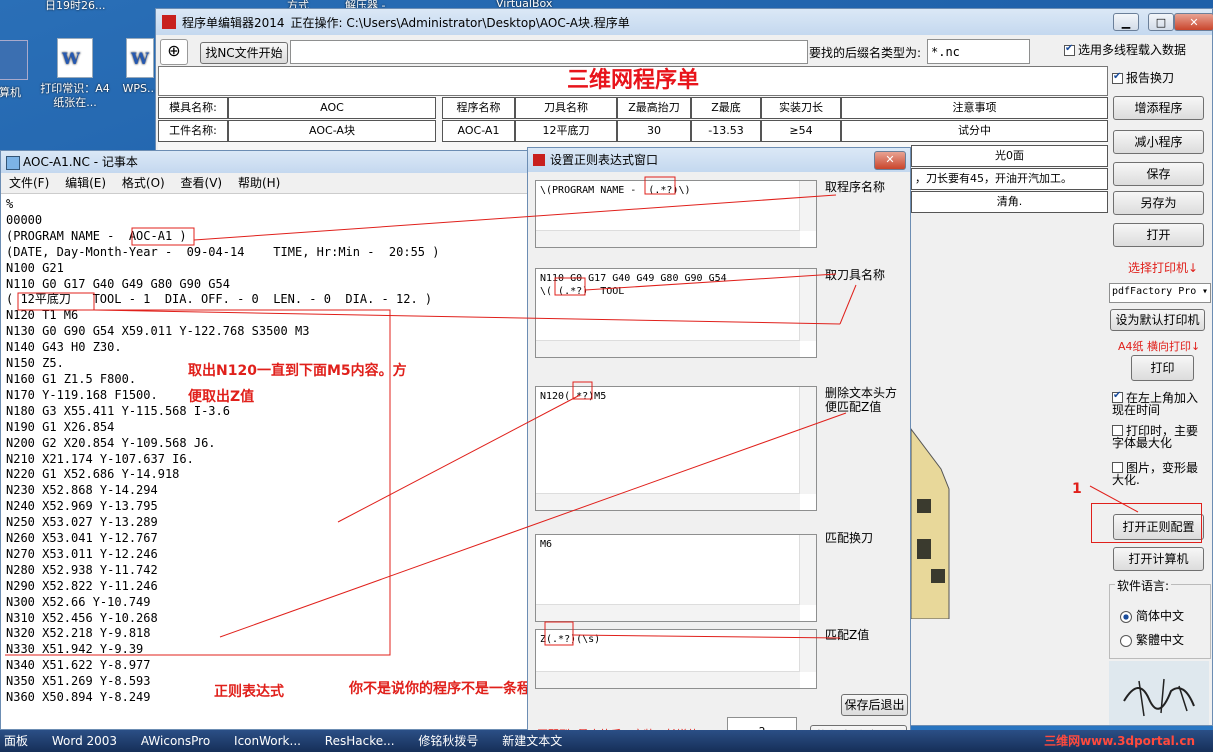 This screenshot has height=752, width=1213. Describe the element at coordinates (1159, 346) in the screenshot. I see `a4-landscape-label: A4纸 横向打印↓` at that location.